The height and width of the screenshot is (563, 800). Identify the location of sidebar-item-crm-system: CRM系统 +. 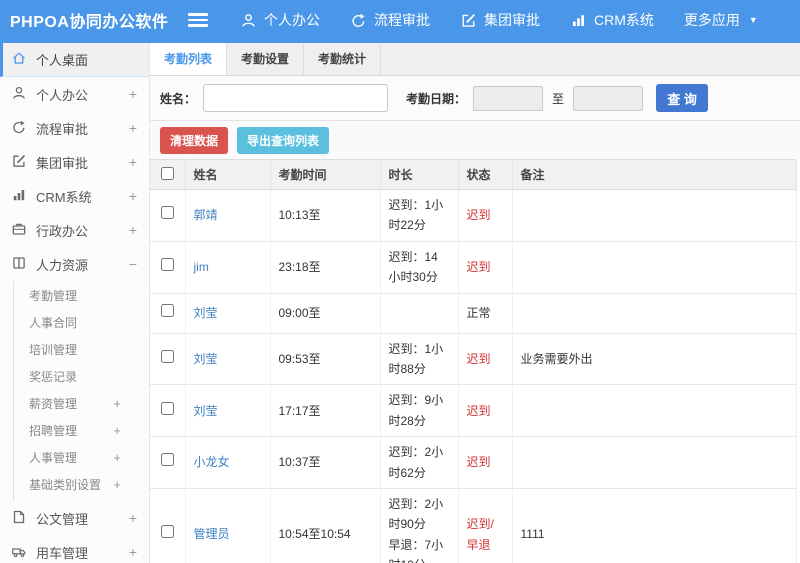
(74, 196).